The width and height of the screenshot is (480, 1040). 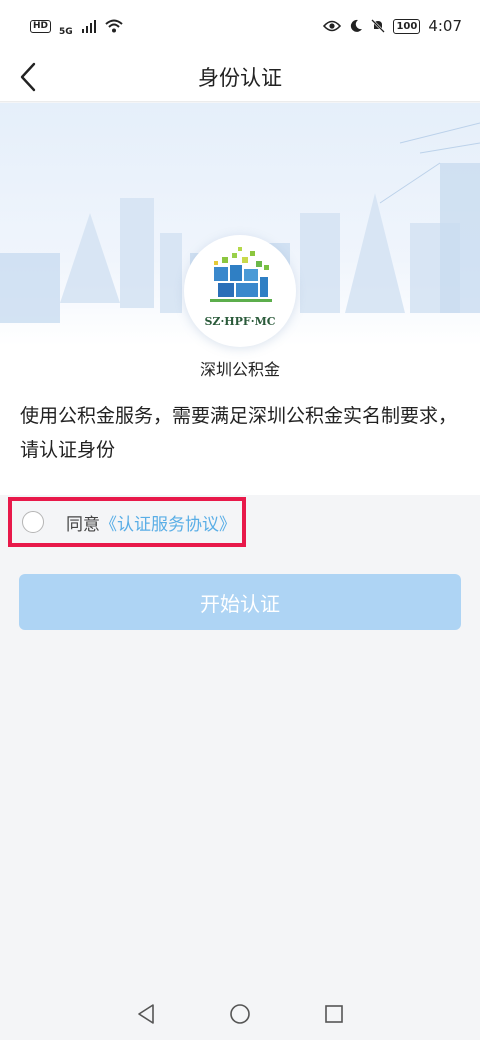 I want to click on org-name: 深圳公积金, so click(x=239, y=369).